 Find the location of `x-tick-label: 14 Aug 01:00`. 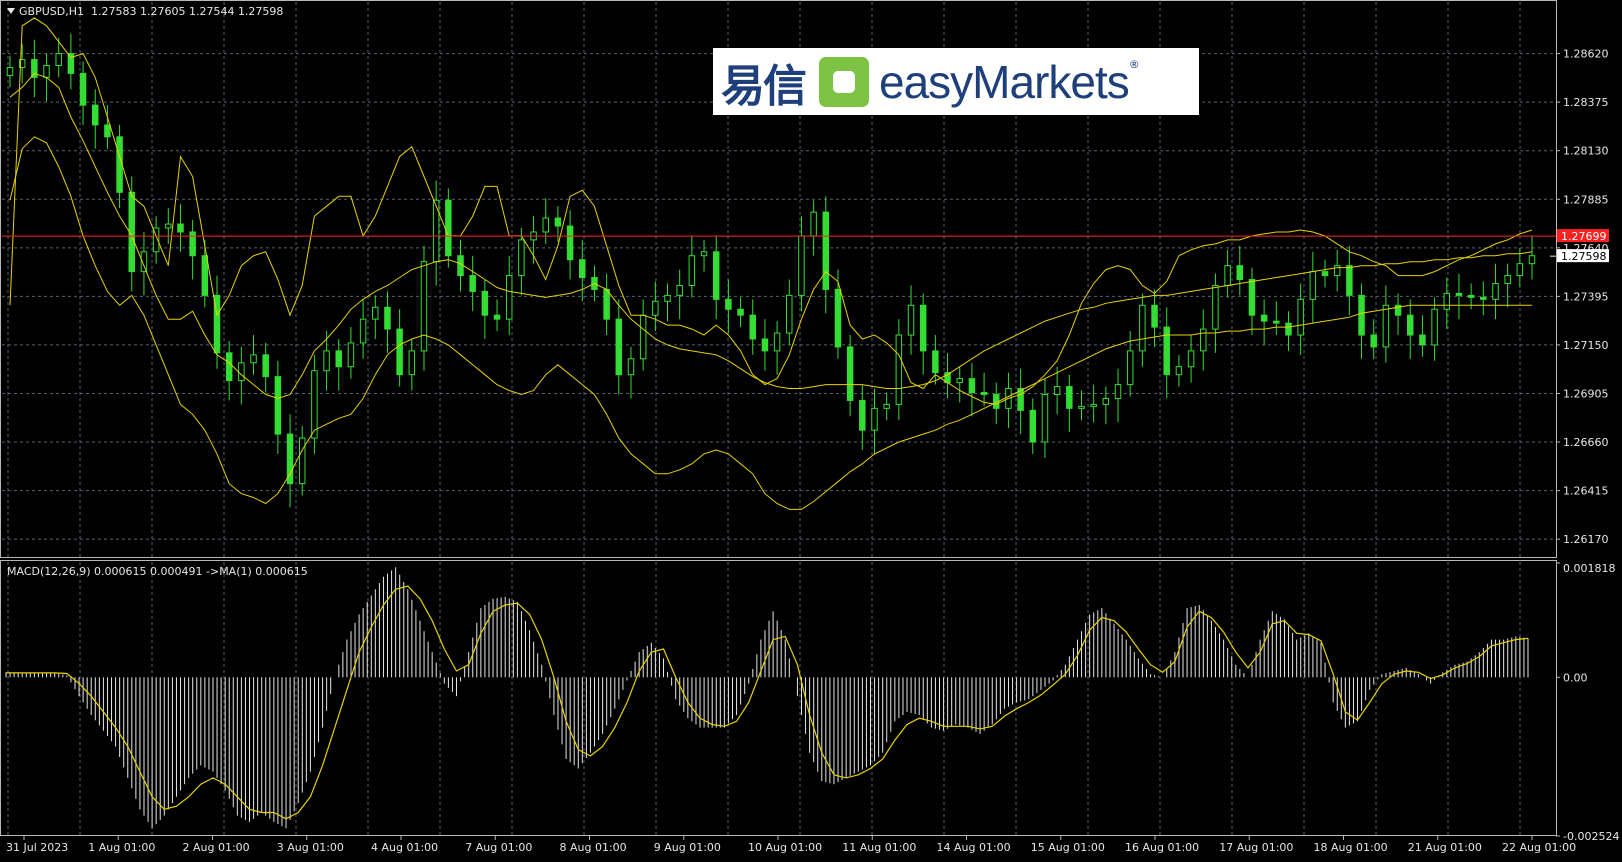

x-tick-label: 14 Aug 01:00 is located at coordinates (974, 847).